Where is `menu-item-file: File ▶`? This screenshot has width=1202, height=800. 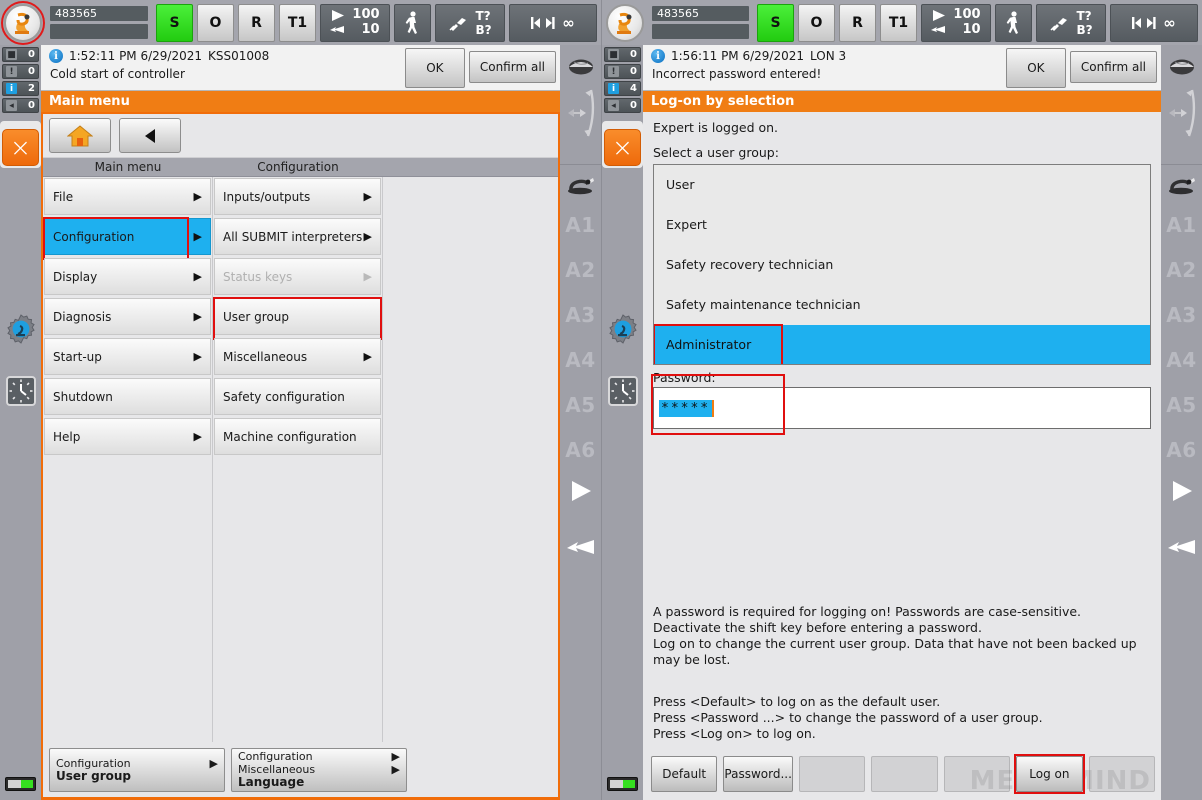 menu-item-file: File ▶ is located at coordinates (127, 196).